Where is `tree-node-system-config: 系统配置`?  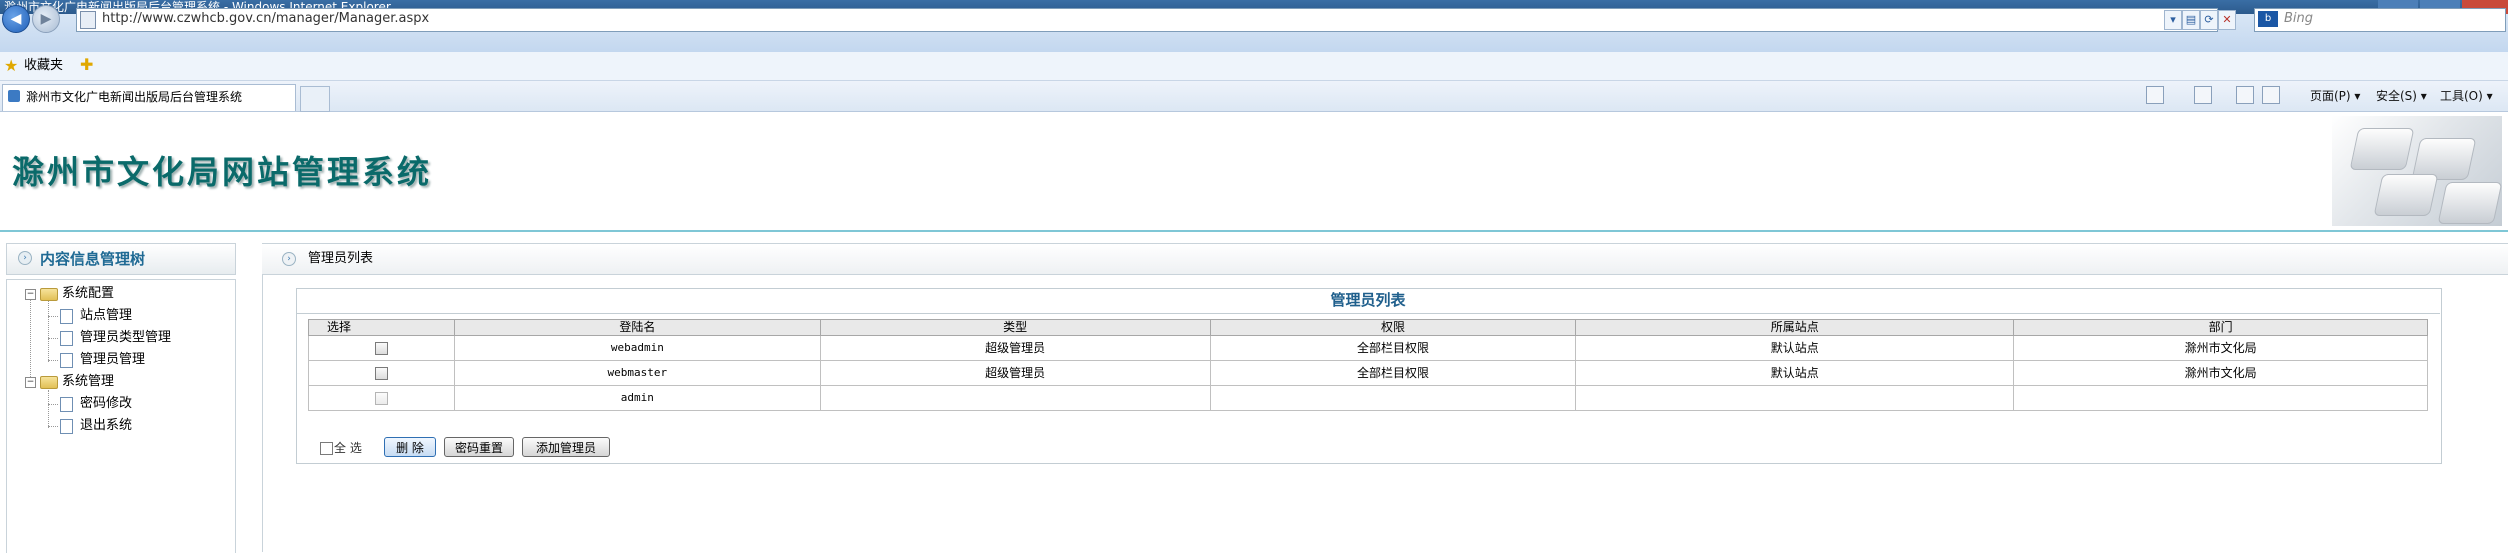 tree-node-system-config: 系统配置 is located at coordinates (88, 294).